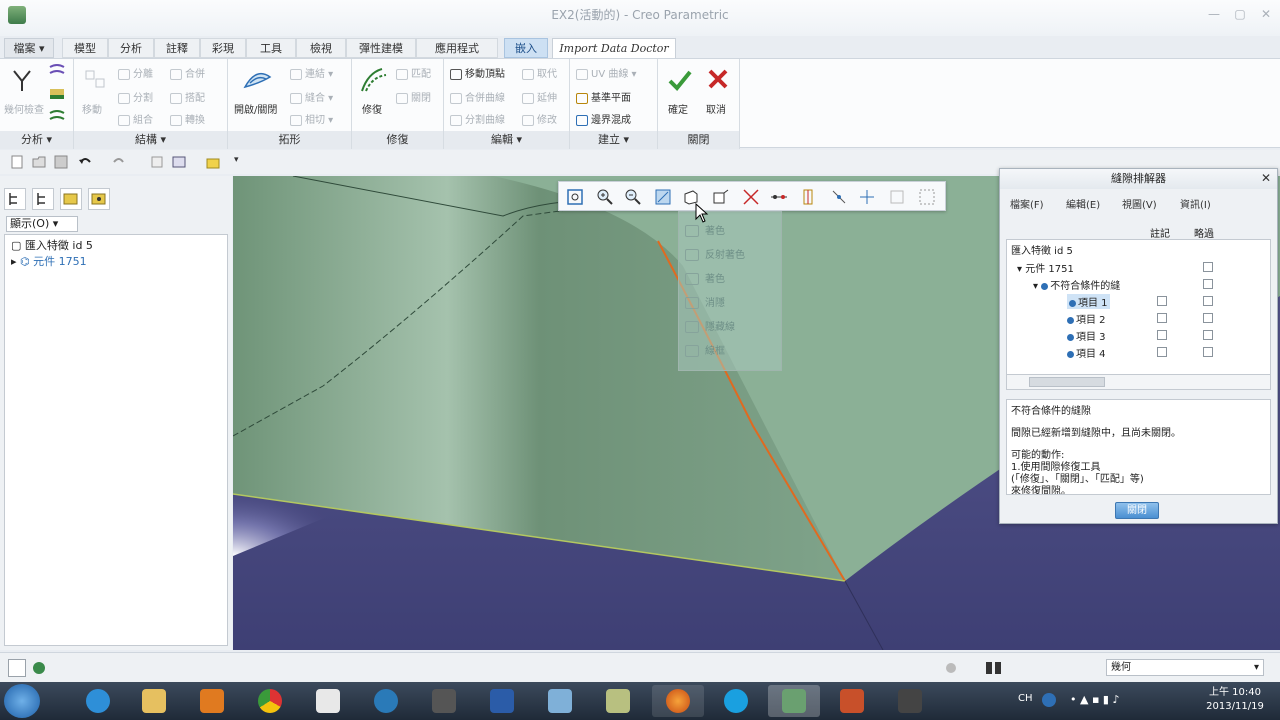  Describe the element at coordinates (1076, 284) in the screenshot. I see `gap-tree-nonconforming: ▾ 不符合條件的縫` at that location.